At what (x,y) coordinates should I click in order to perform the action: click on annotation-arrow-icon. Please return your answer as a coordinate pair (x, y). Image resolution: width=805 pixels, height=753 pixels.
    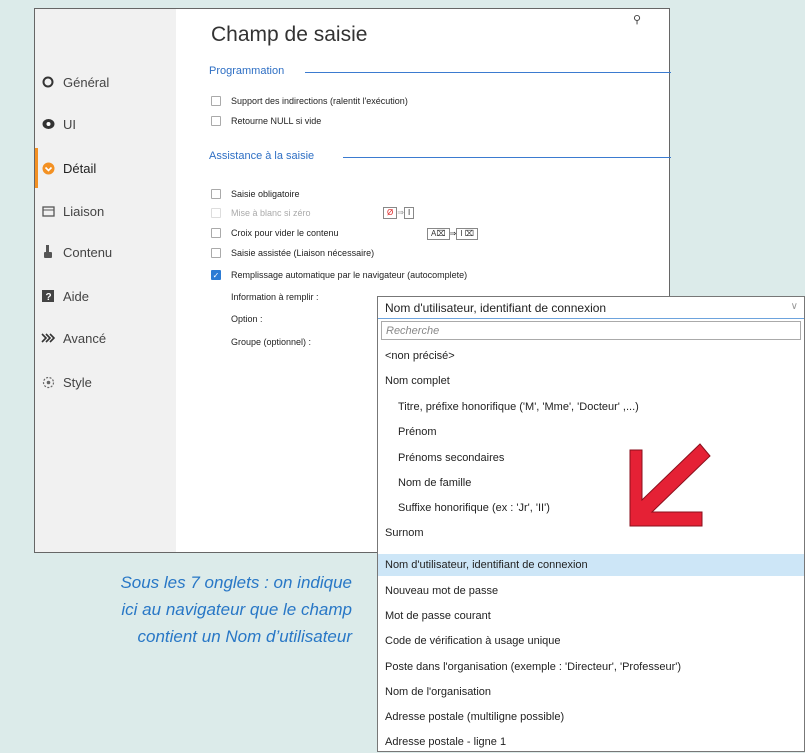
    Looking at the image, I should click on (670, 485).